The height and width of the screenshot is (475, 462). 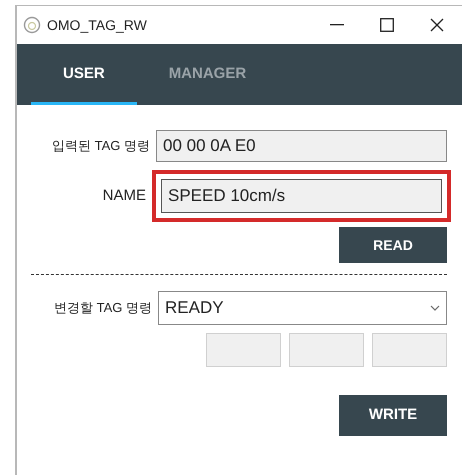 I want to click on input-field: 00 00 0A E0, so click(x=301, y=146).